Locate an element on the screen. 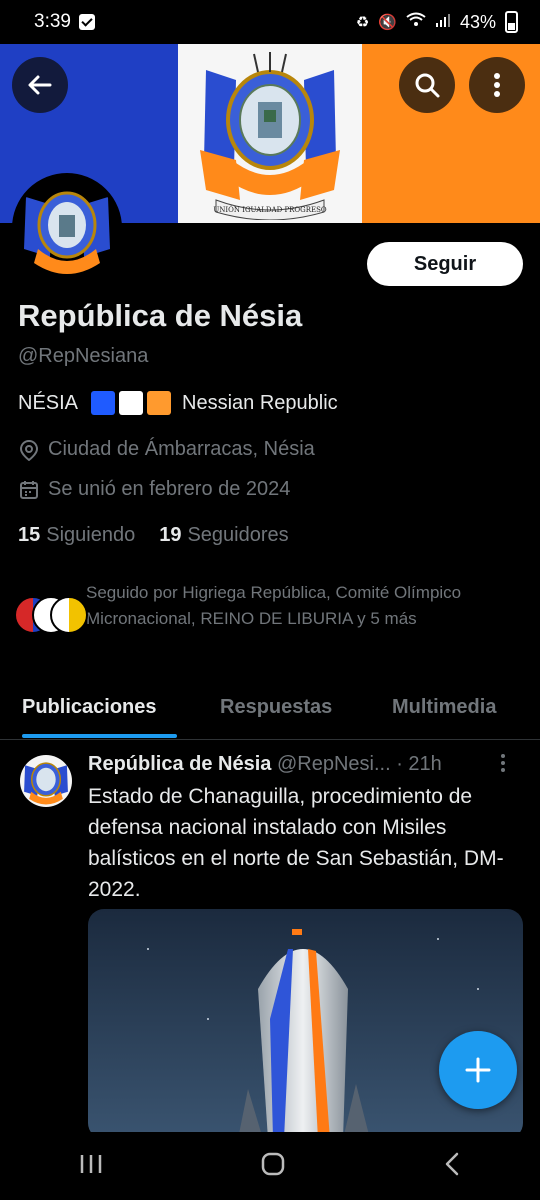  post-more-button is located at coordinates (503, 766).